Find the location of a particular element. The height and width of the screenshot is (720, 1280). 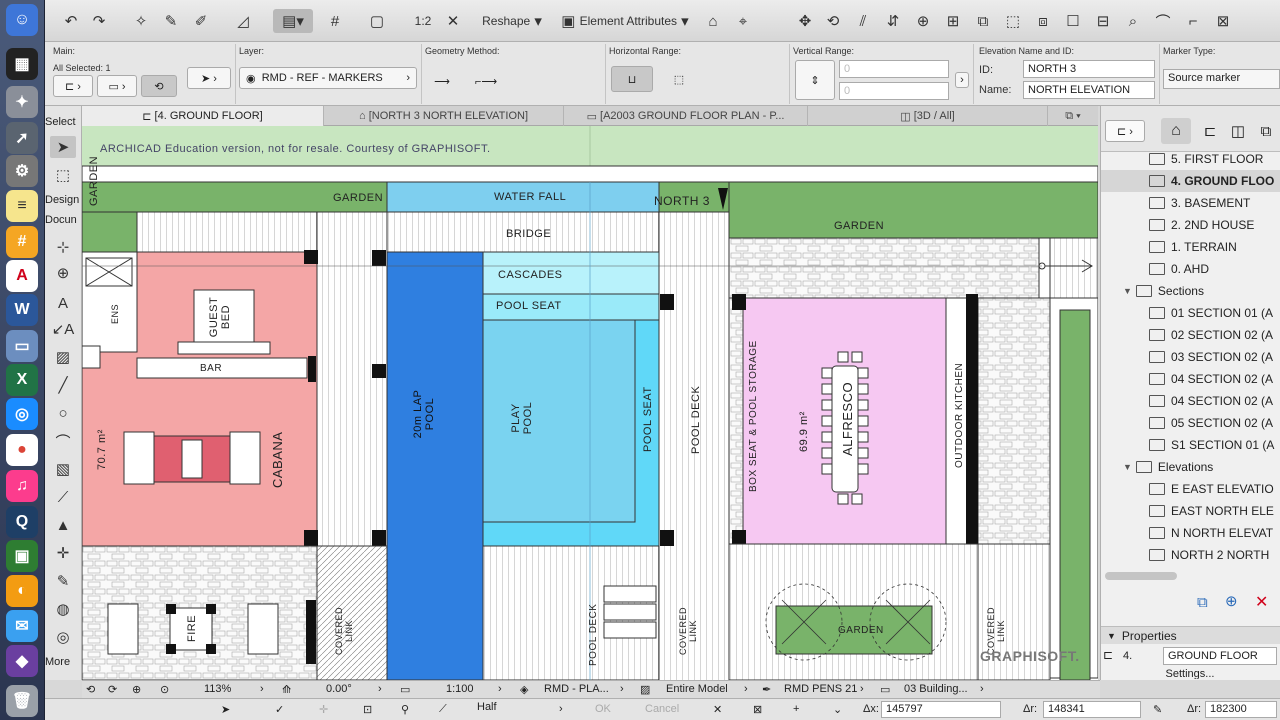

pet-palette-pointer-icon: ➤ is located at coordinates (225, 709).